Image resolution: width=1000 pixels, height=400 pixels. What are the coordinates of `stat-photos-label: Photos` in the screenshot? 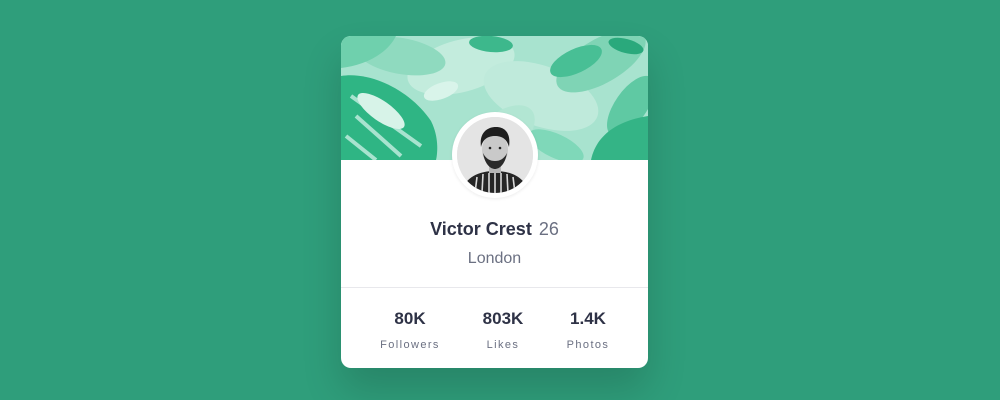 It's located at (588, 345).